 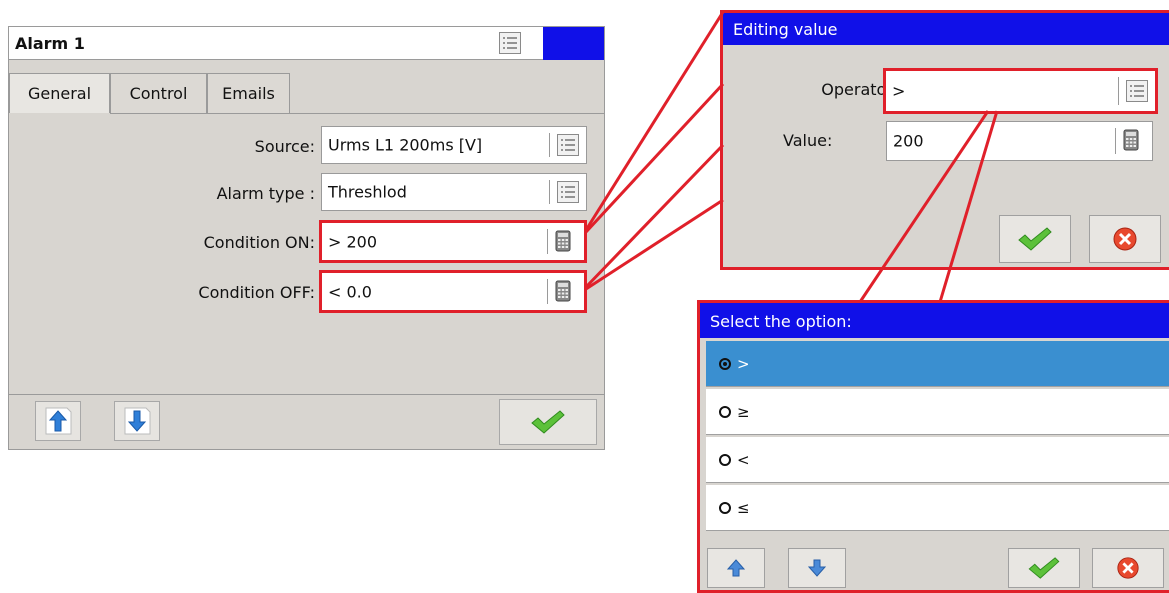 I want to click on value-value: 200, so click(x=908, y=141).